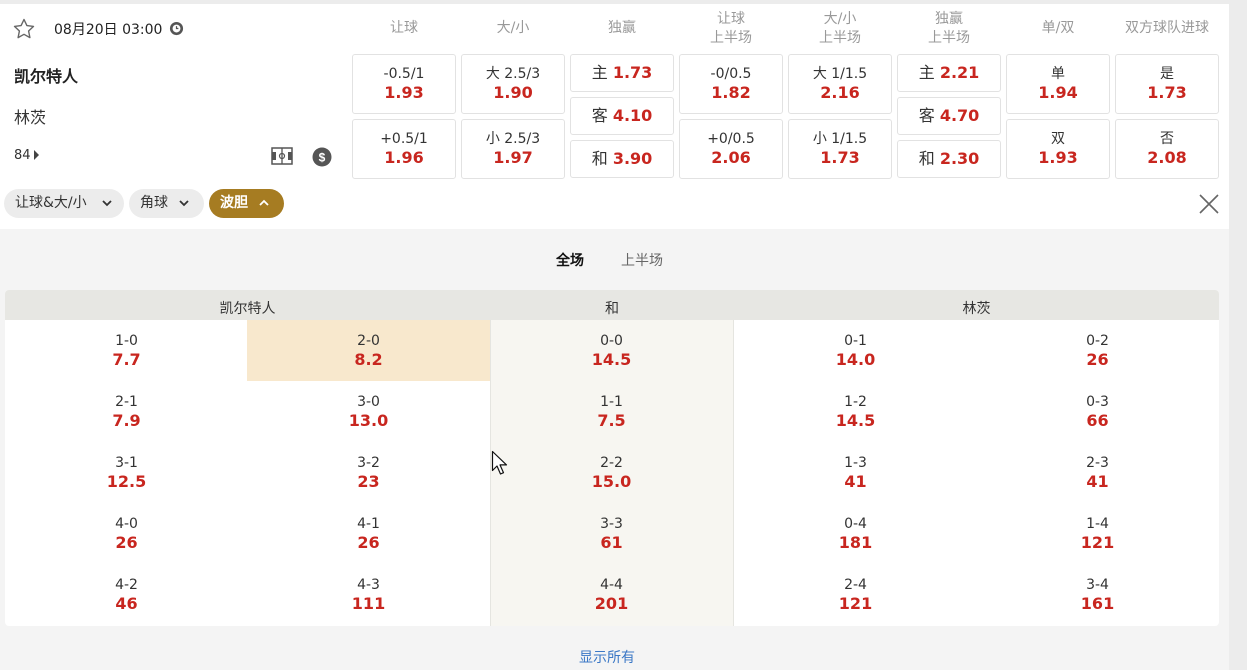 Image resolution: width=1247 pixels, height=670 pixels. What do you see at coordinates (282, 156) in the screenshot?
I see `pitch-icon` at bounding box center [282, 156].